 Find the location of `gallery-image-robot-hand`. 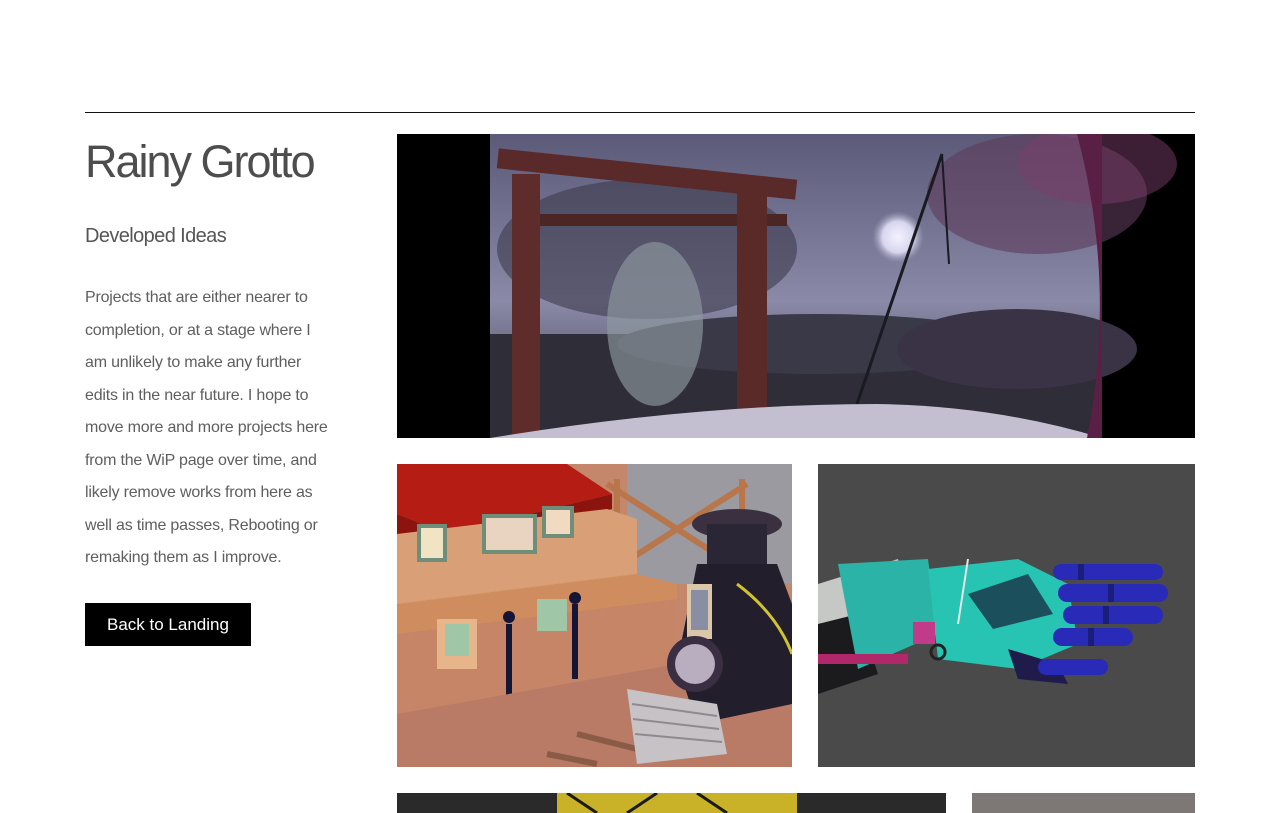

gallery-image-robot-hand is located at coordinates (1006, 615).